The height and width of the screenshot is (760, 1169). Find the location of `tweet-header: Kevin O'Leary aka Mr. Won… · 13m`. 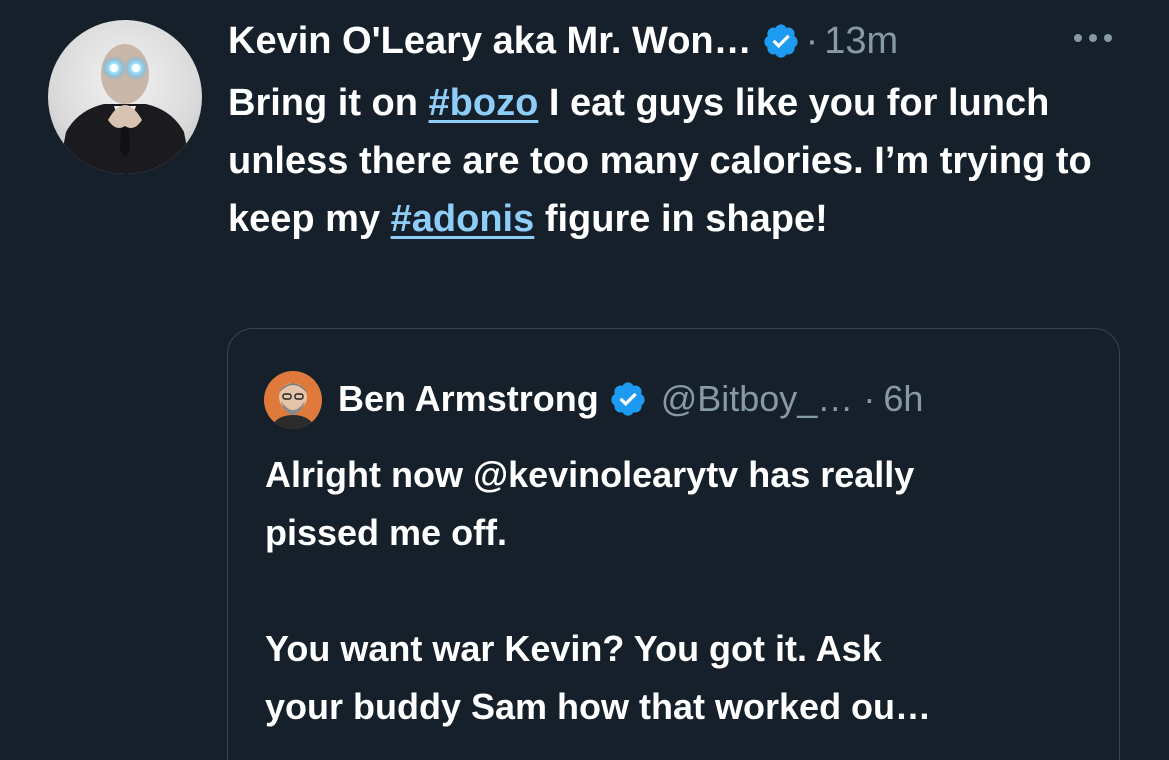

tweet-header: Kevin O'Leary aka Mr. Won… · 13m is located at coordinates (563, 41).